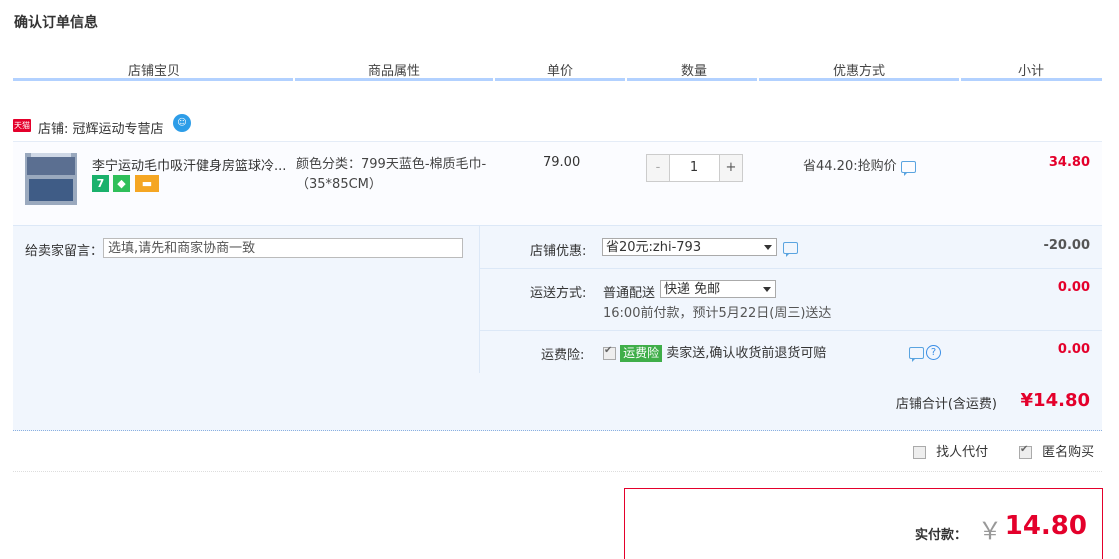 The image size is (1119, 559). I want to click on anonymous-option: 匿名购买, so click(1056, 450).